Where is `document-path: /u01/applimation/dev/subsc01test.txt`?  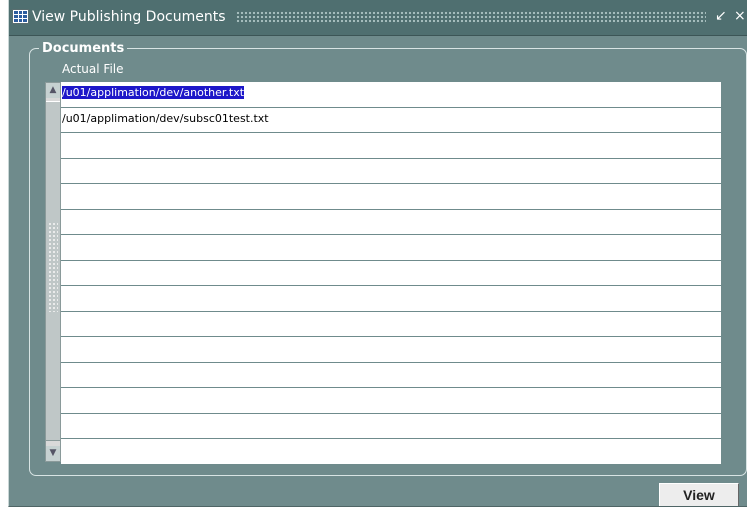
document-path: /u01/applimation/dev/subsc01test.txt is located at coordinates (165, 118).